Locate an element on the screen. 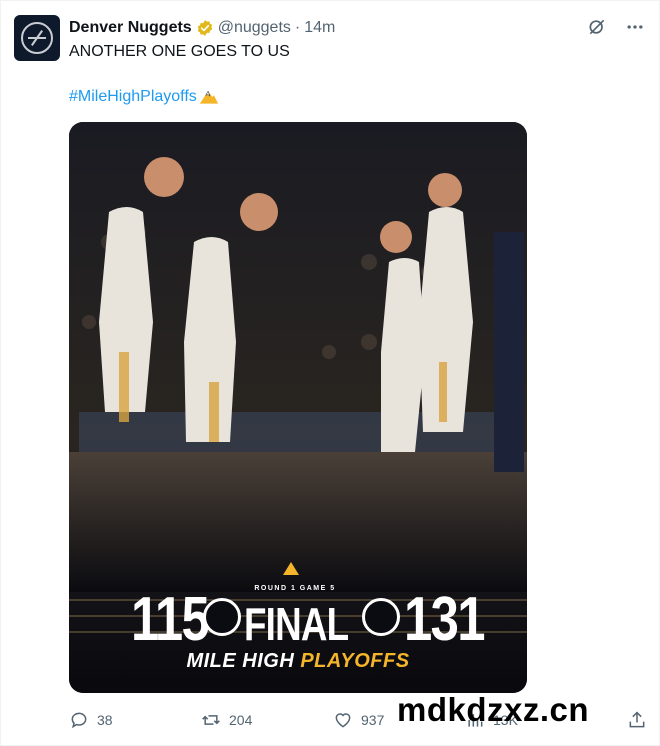 The width and height of the screenshot is (660, 746). nuggets-logo-icon is located at coordinates (37, 38).